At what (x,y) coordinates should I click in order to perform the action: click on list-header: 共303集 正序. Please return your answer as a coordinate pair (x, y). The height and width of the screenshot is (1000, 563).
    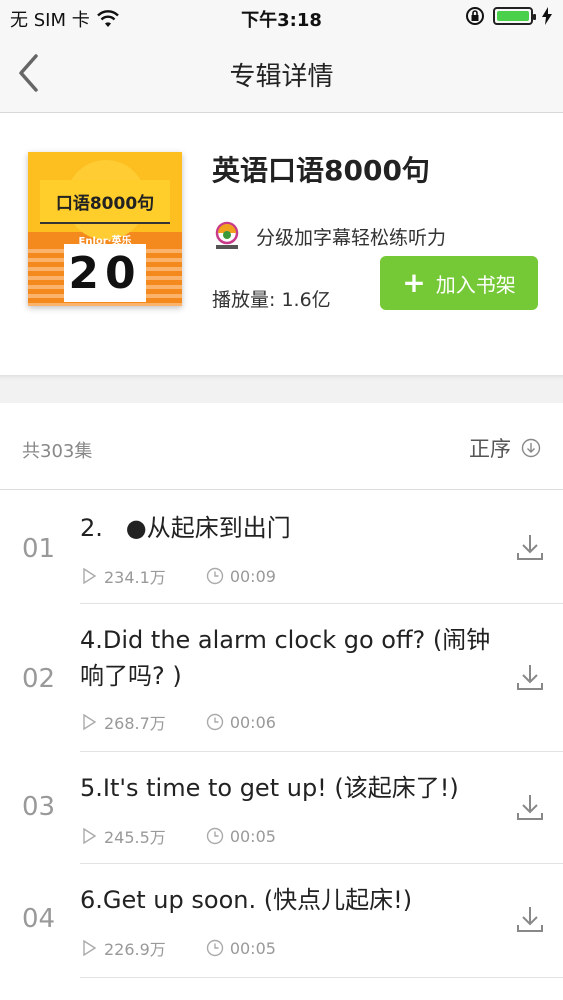
    Looking at the image, I should click on (281, 446).